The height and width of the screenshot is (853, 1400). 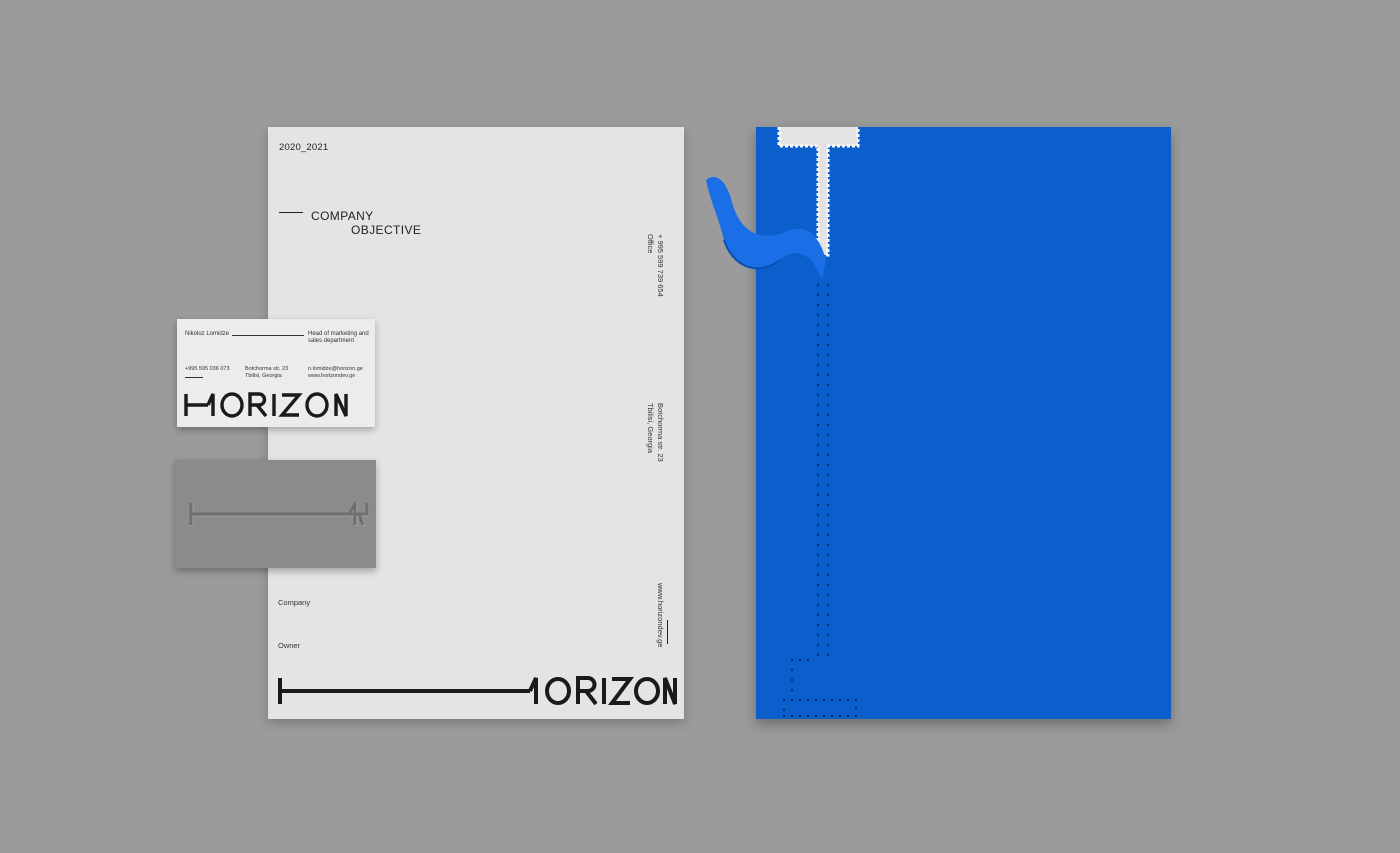 I want to click on card-phone-rule, so click(x=194, y=377).